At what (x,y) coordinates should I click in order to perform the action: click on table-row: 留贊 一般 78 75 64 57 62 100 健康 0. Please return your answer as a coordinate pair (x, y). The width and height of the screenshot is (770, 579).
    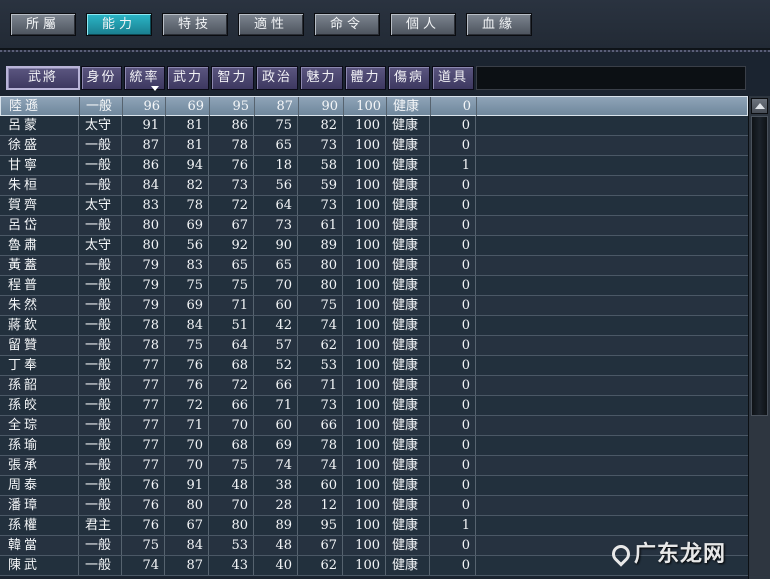
    Looking at the image, I should click on (374, 346).